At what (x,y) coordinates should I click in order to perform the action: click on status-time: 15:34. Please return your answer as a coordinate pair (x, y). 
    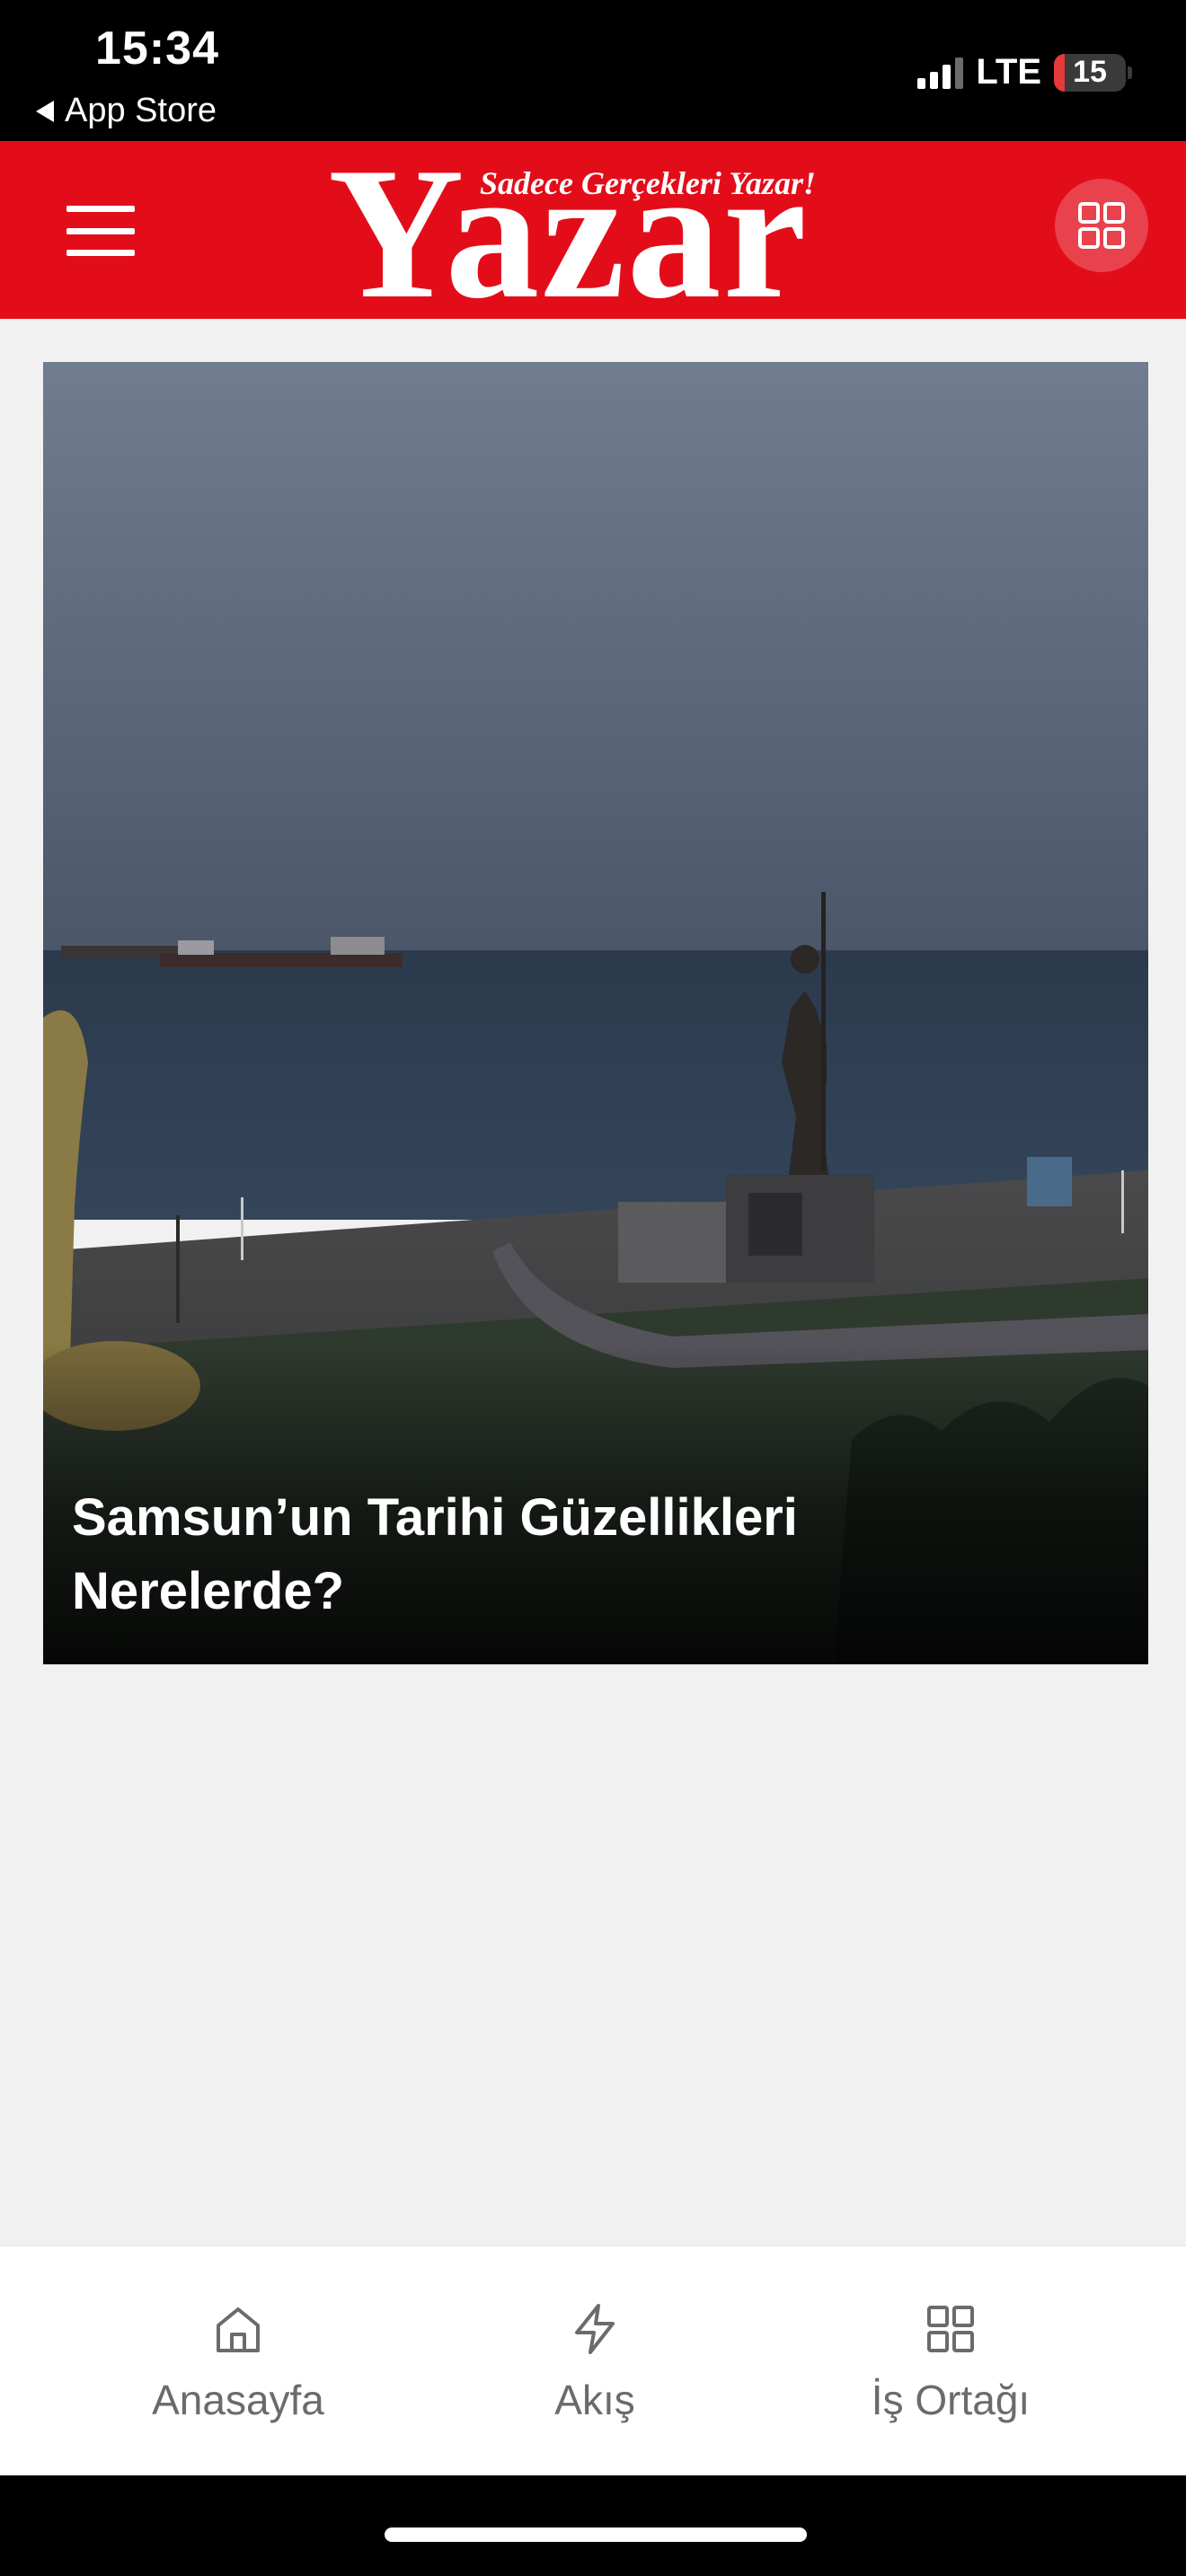
    Looking at the image, I should click on (157, 48).